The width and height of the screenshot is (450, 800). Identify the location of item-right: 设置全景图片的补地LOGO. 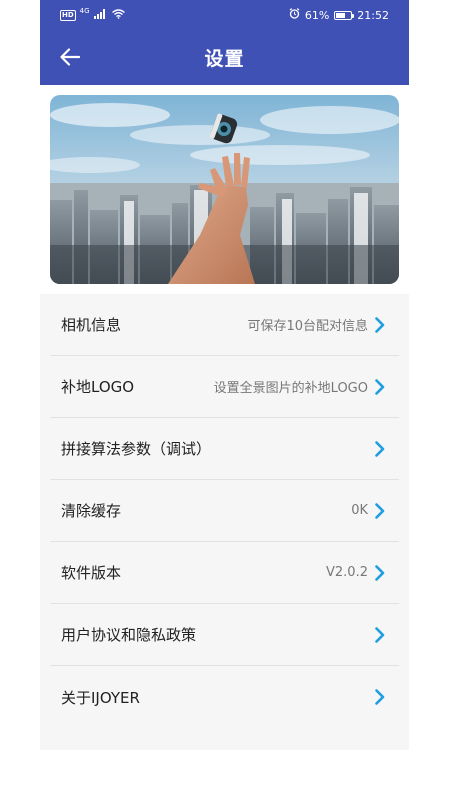
(300, 386).